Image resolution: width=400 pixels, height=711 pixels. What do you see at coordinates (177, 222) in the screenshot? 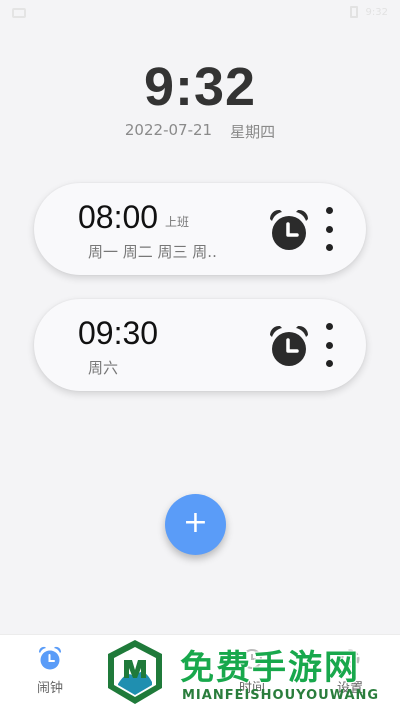
I see `alarm-tag: 上班` at bounding box center [177, 222].